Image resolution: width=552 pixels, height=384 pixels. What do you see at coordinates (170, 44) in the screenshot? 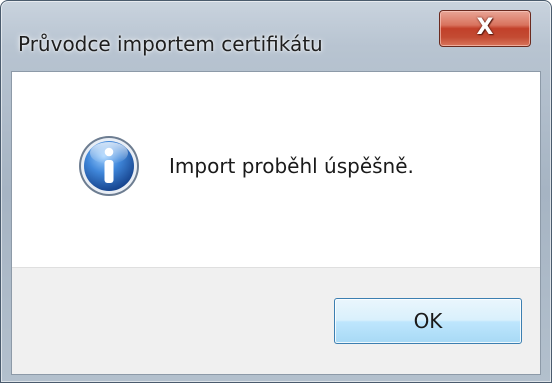
I see `window-title: Průvodce importem certifikátu` at bounding box center [170, 44].